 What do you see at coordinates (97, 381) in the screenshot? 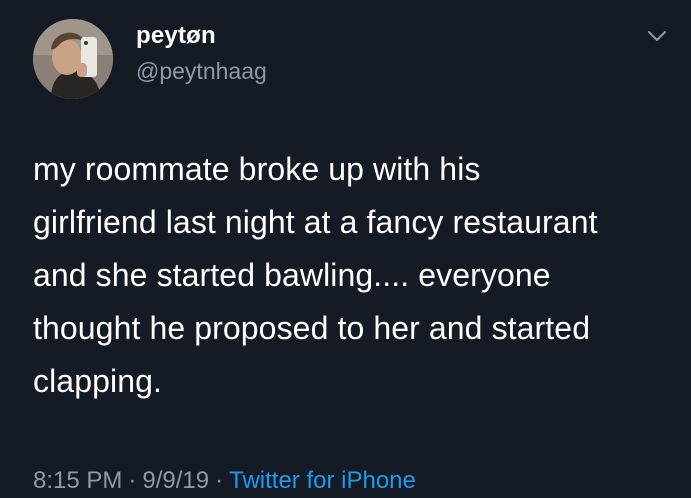
I see `tweet-line: clapping.` at bounding box center [97, 381].